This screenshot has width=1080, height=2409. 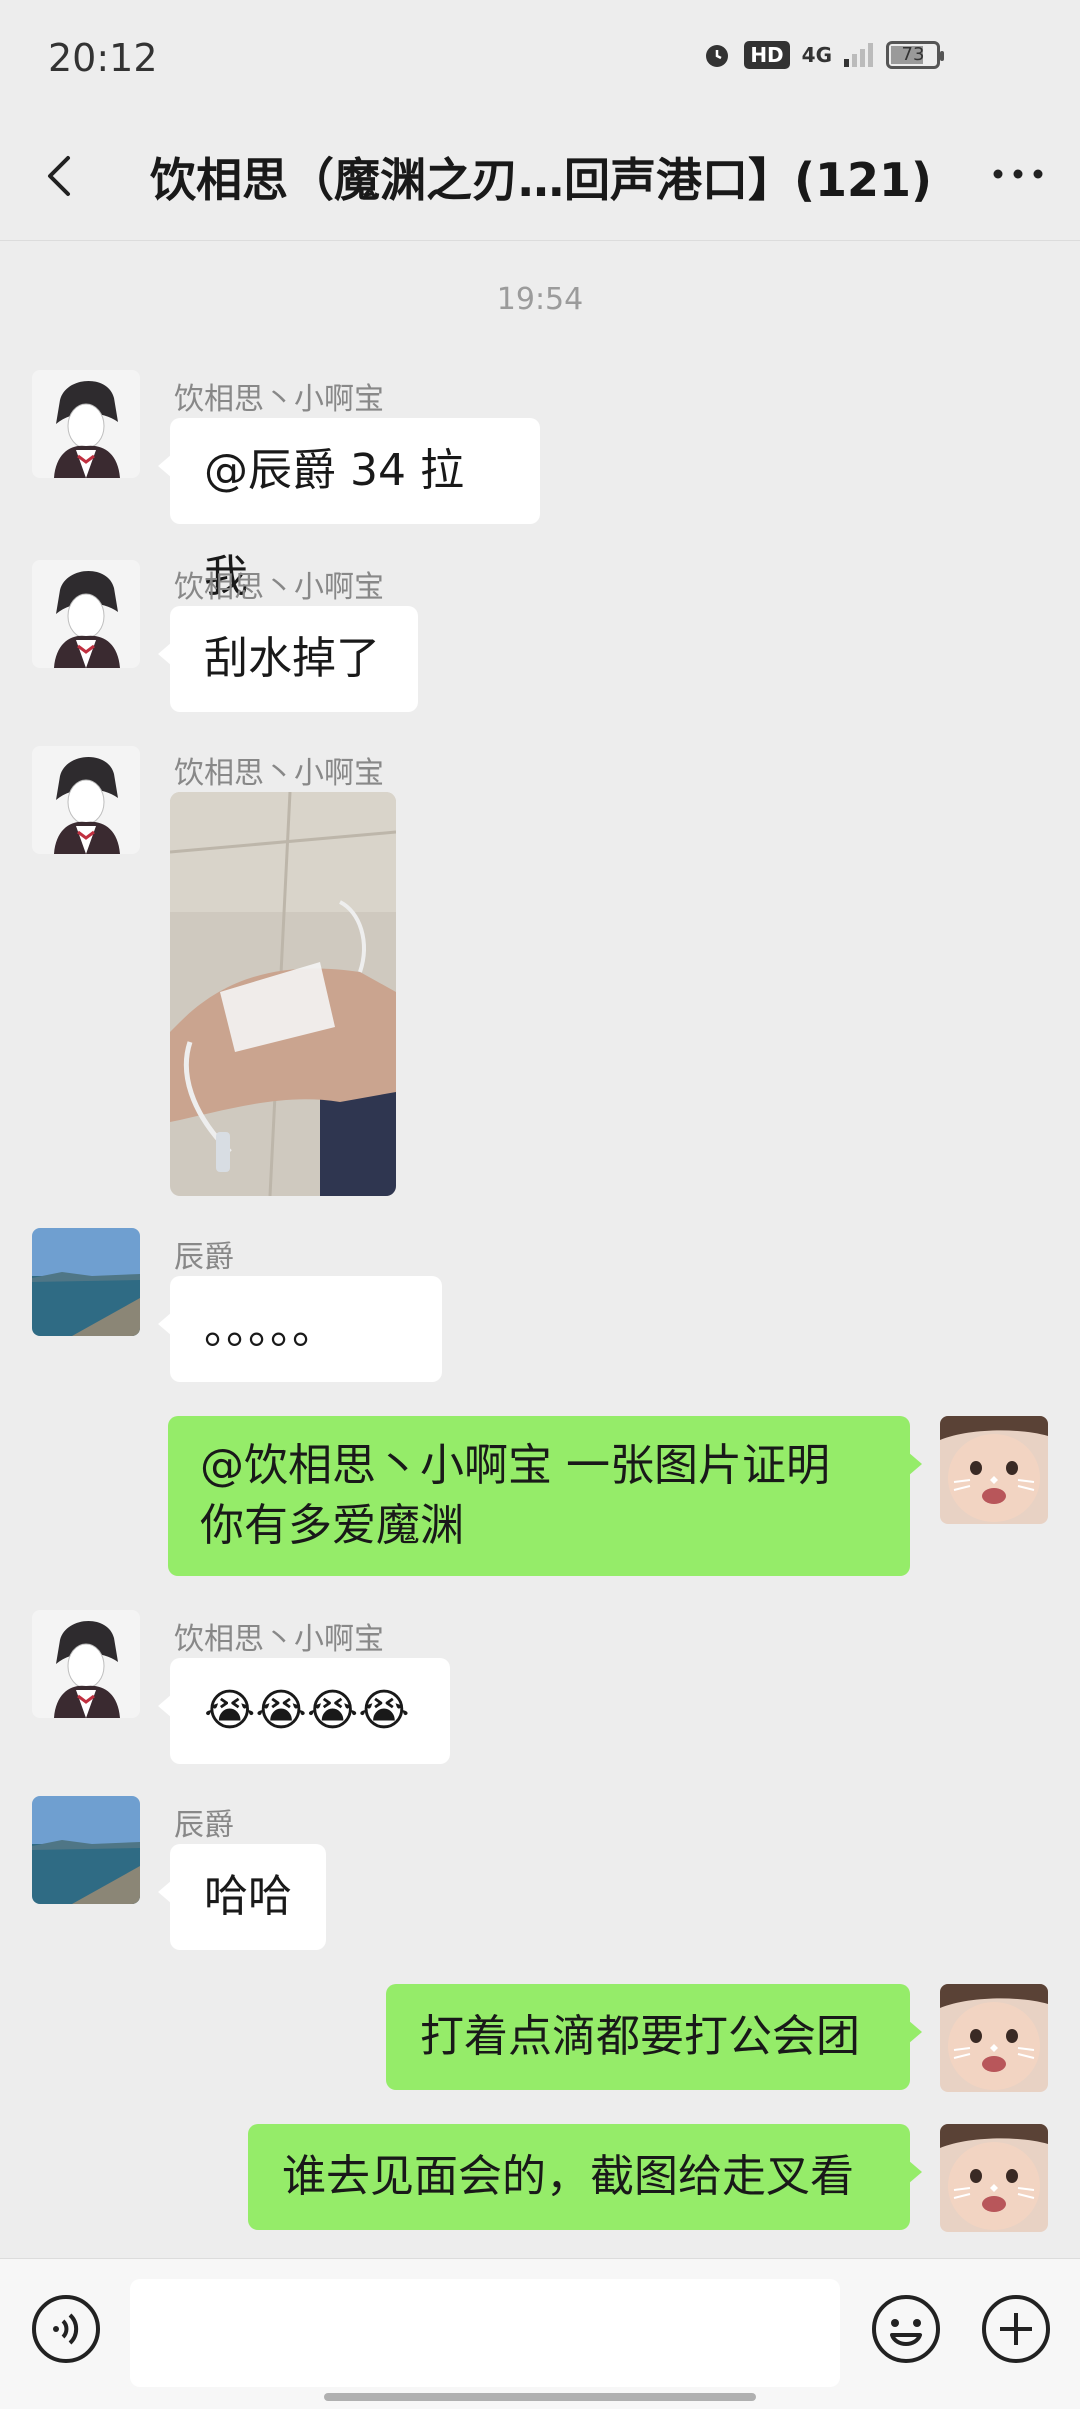 I want to click on message-bubble: 。。。。。, so click(x=300, y=1329).